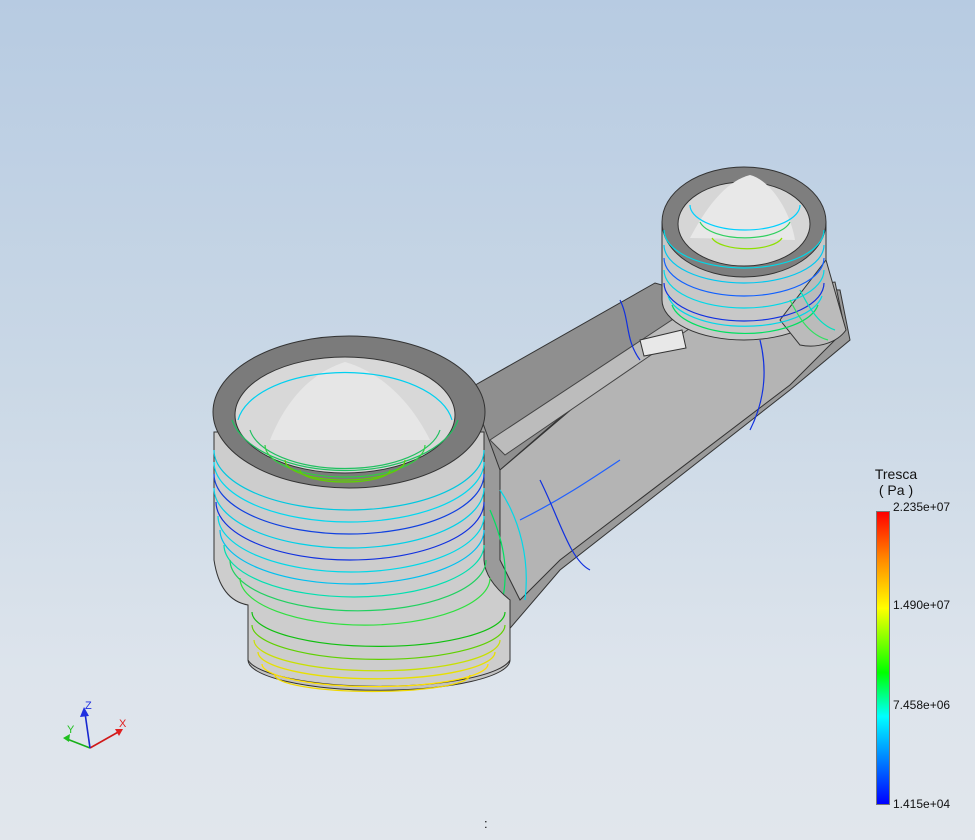  Describe the element at coordinates (361, 514) in the screenshot. I see `large-boss` at that location.